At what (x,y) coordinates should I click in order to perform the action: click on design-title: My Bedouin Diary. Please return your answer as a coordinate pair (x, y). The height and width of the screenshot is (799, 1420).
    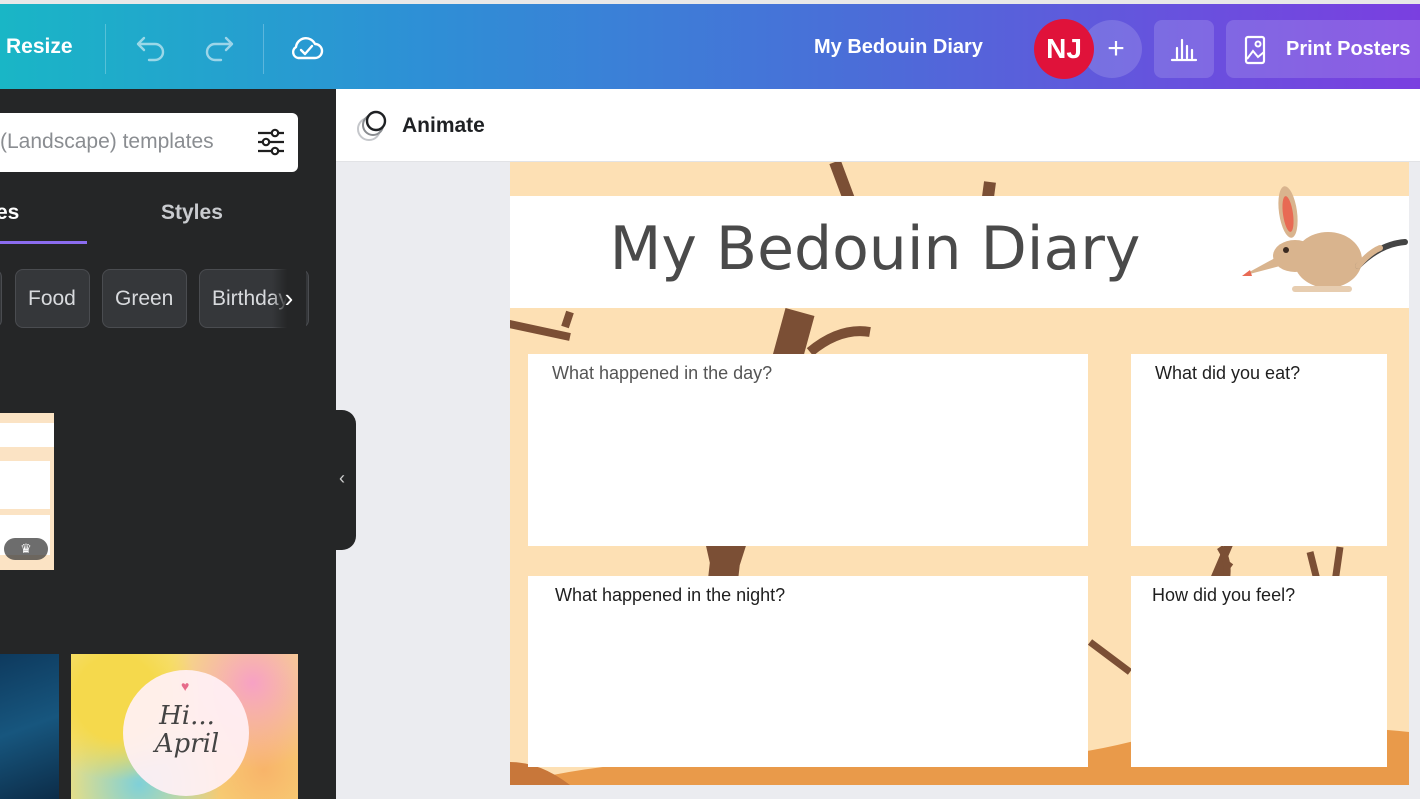
    Looking at the image, I should click on (898, 47).